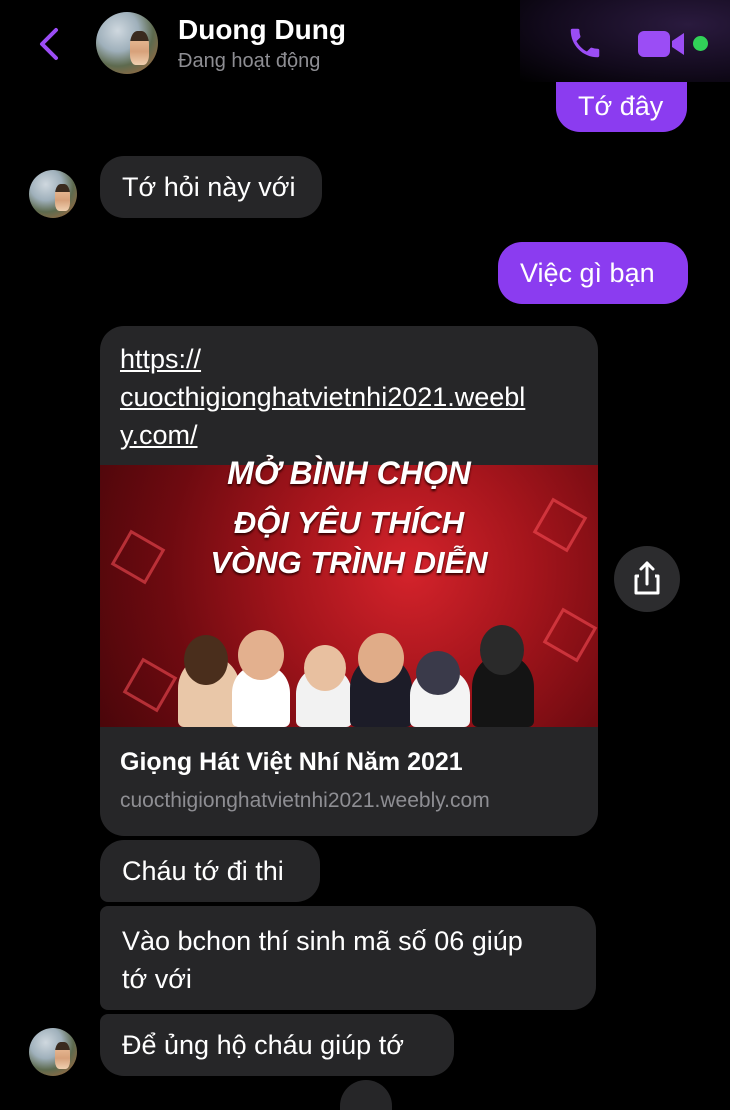 Image resolution: width=730 pixels, height=1110 pixels. Describe the element at coordinates (322, 397) in the screenshot. I see `link-url-line: cuocthigionghatvietnhi2021.weebl` at that location.